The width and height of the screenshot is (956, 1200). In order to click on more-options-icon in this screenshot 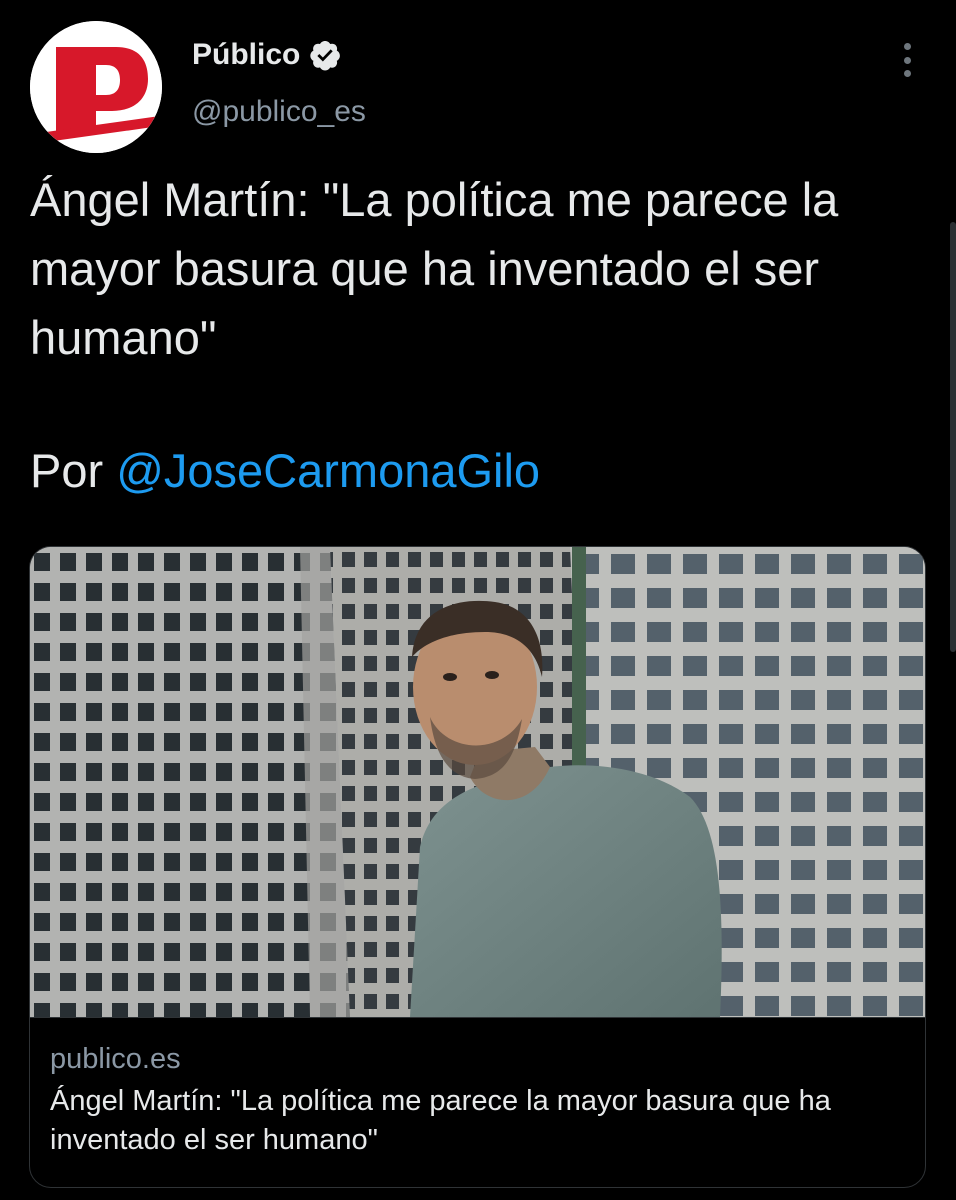, I will do `click(907, 60)`.